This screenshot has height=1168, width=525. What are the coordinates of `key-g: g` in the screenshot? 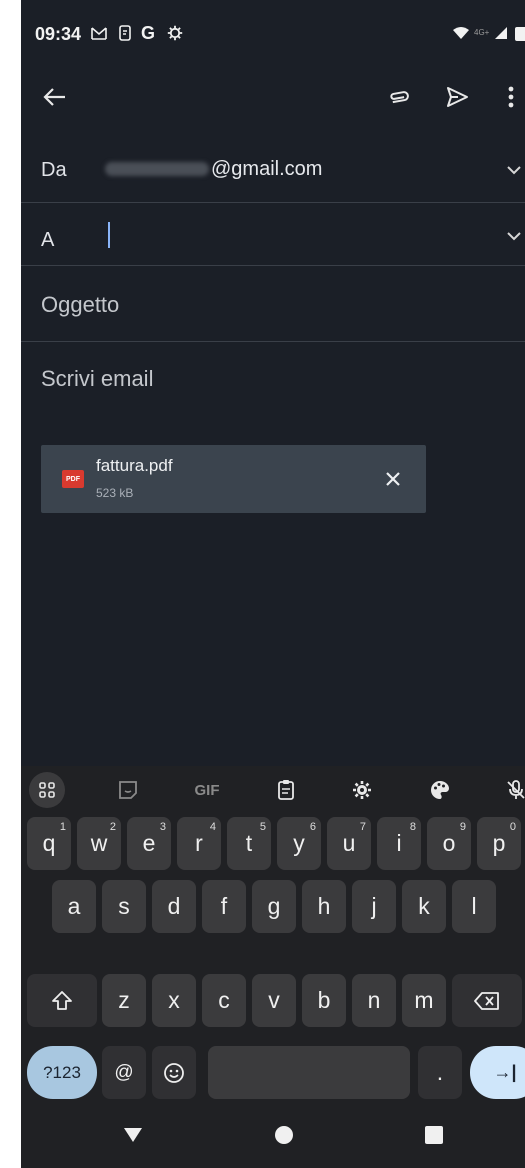 It's located at (274, 906).